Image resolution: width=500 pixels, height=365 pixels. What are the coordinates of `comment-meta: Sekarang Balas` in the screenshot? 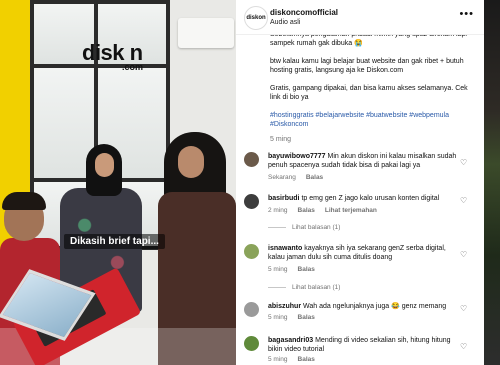 It's located at (300, 177).